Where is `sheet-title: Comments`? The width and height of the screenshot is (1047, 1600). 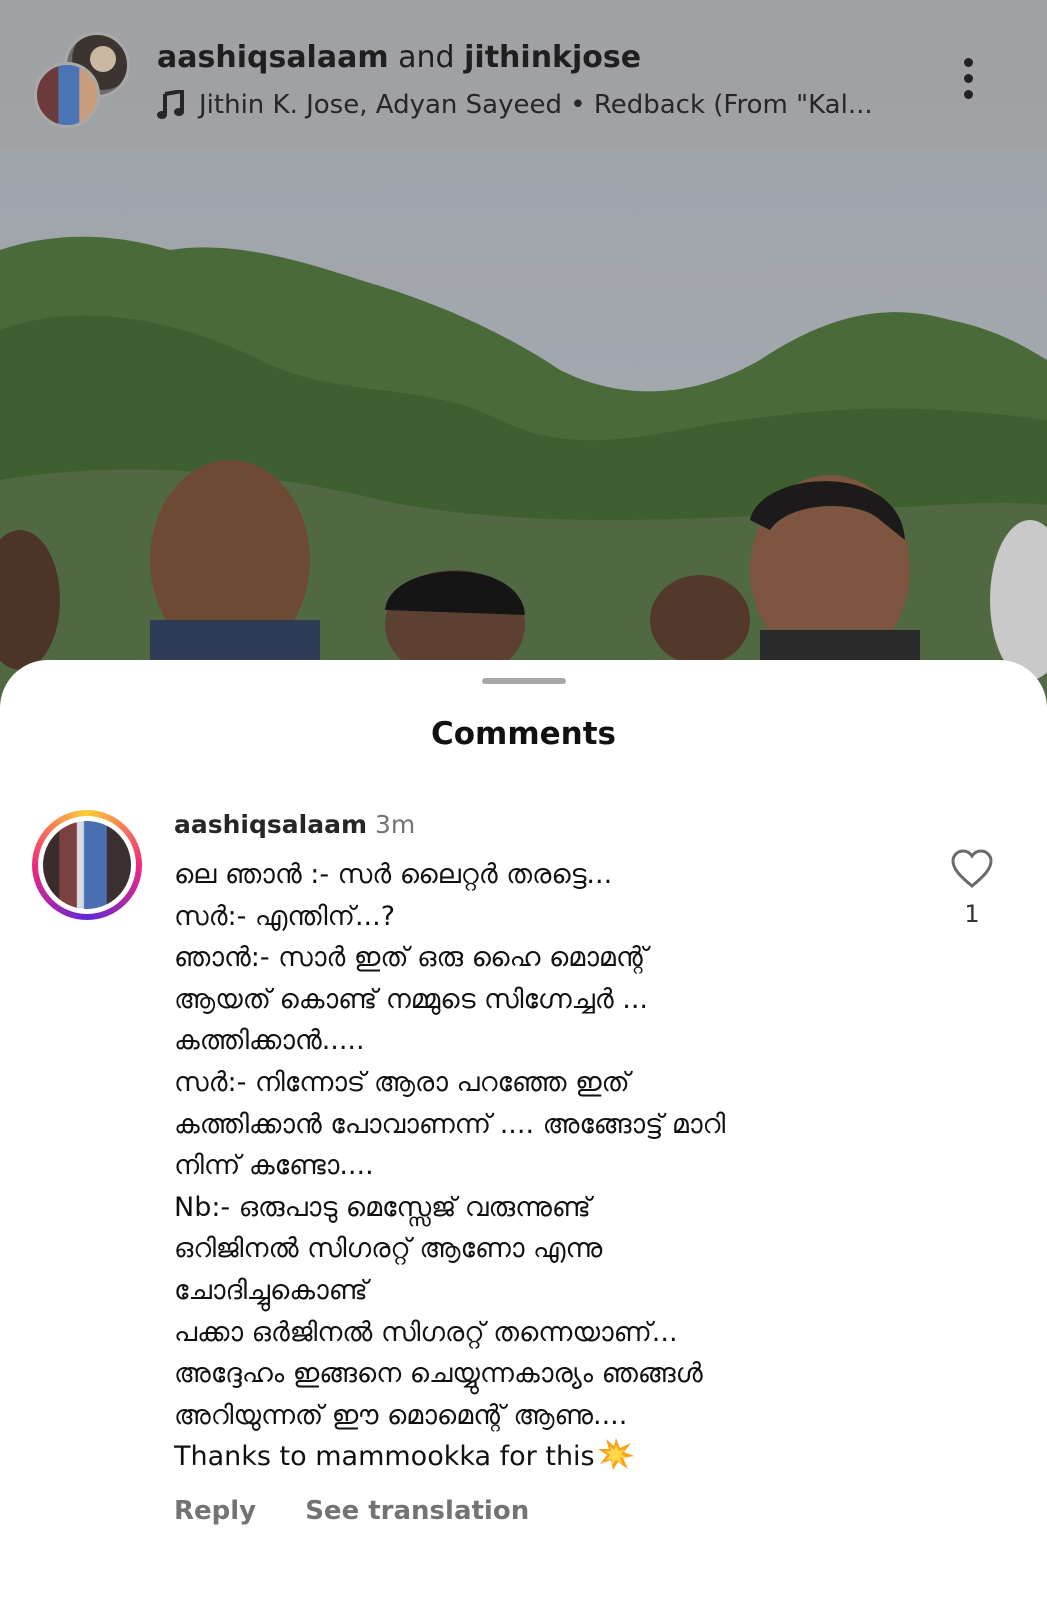
sheet-title: Comments is located at coordinates (523, 734).